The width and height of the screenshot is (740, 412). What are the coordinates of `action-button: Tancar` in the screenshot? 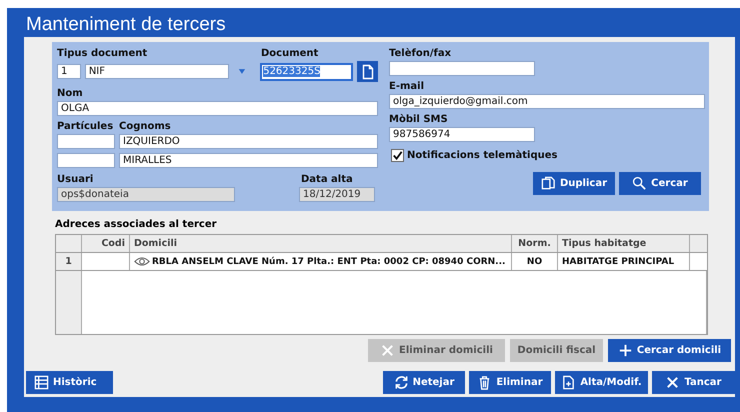 It's located at (693, 382).